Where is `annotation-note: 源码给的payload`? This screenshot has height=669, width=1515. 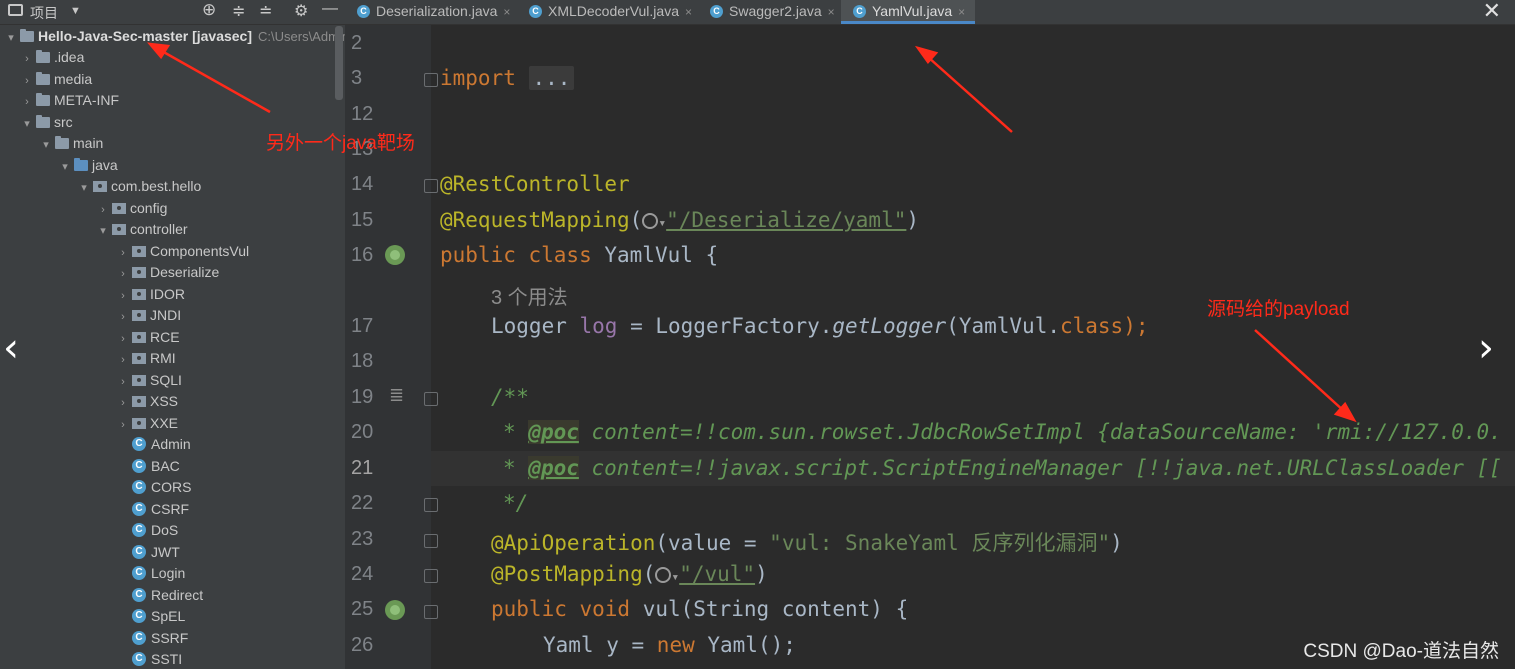 annotation-note: 源码给的payload is located at coordinates (1278, 309).